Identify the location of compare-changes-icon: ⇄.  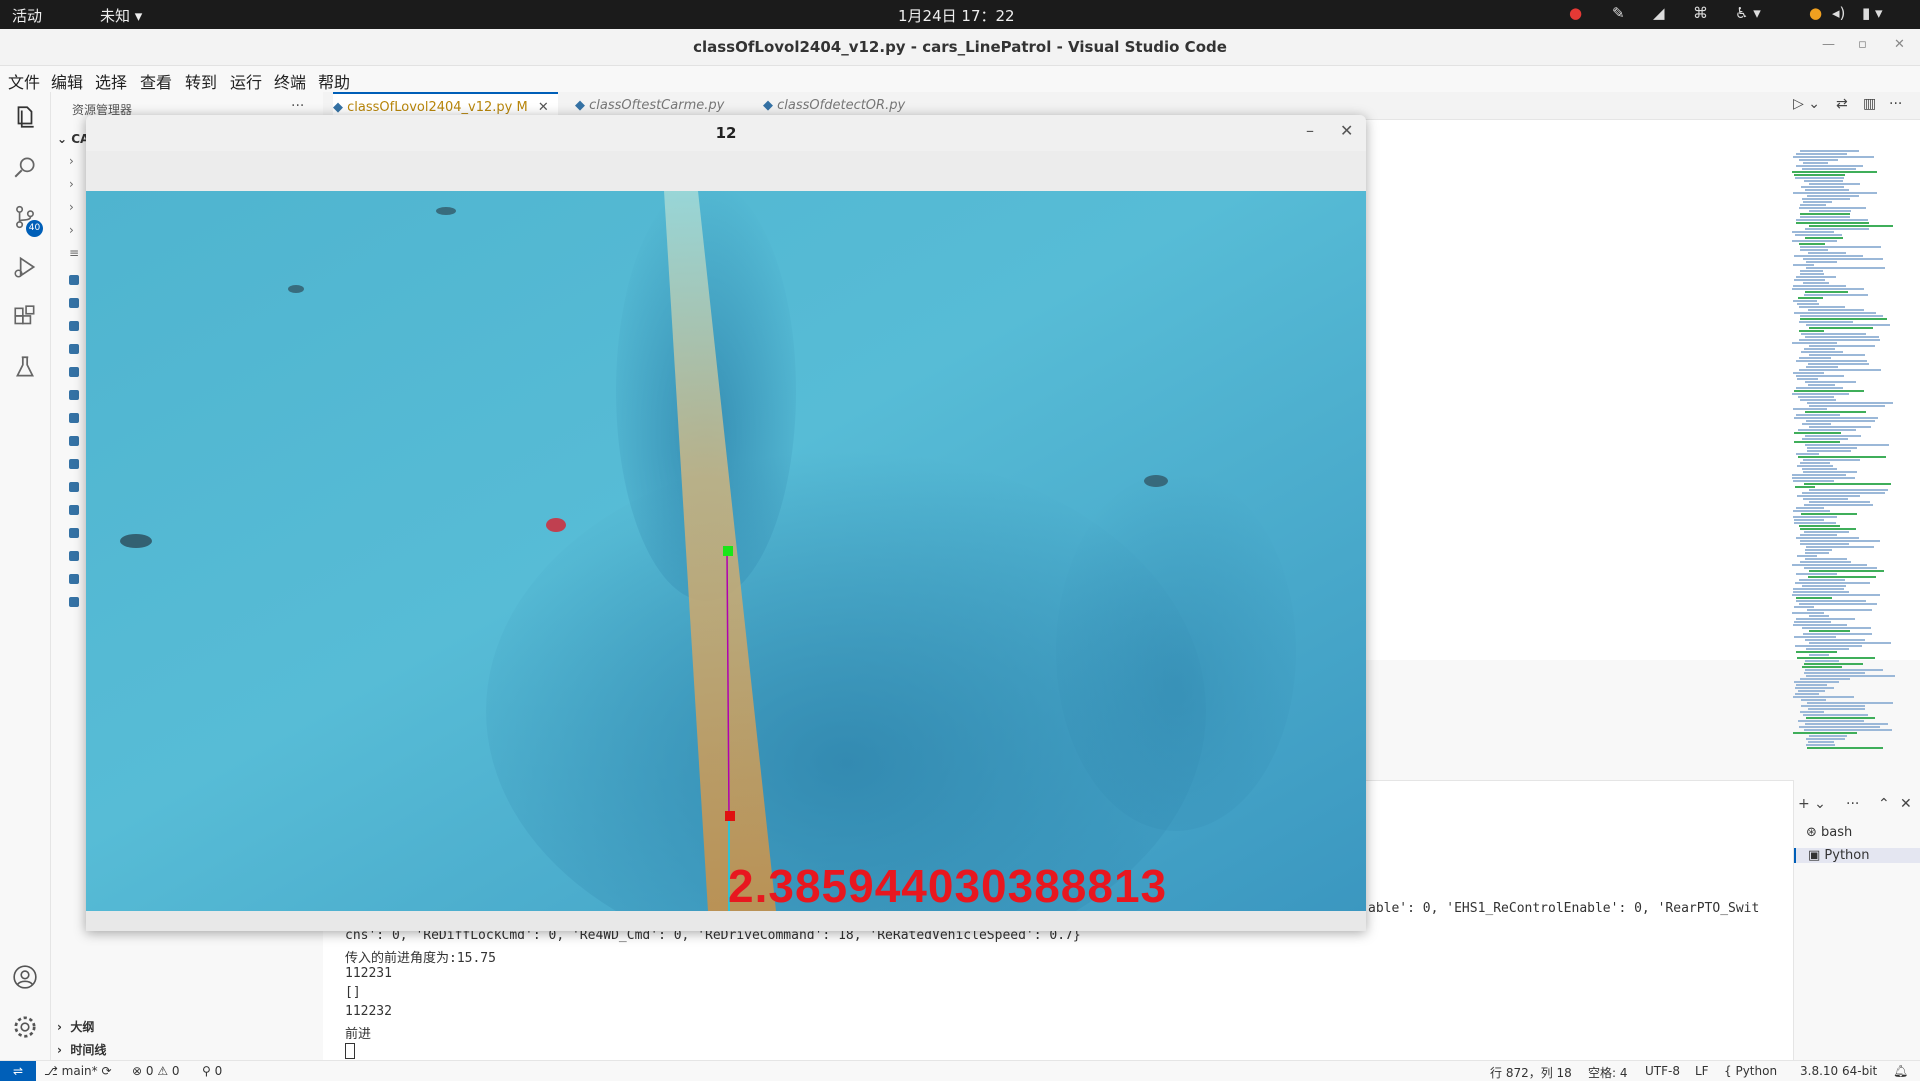
(1842, 104).